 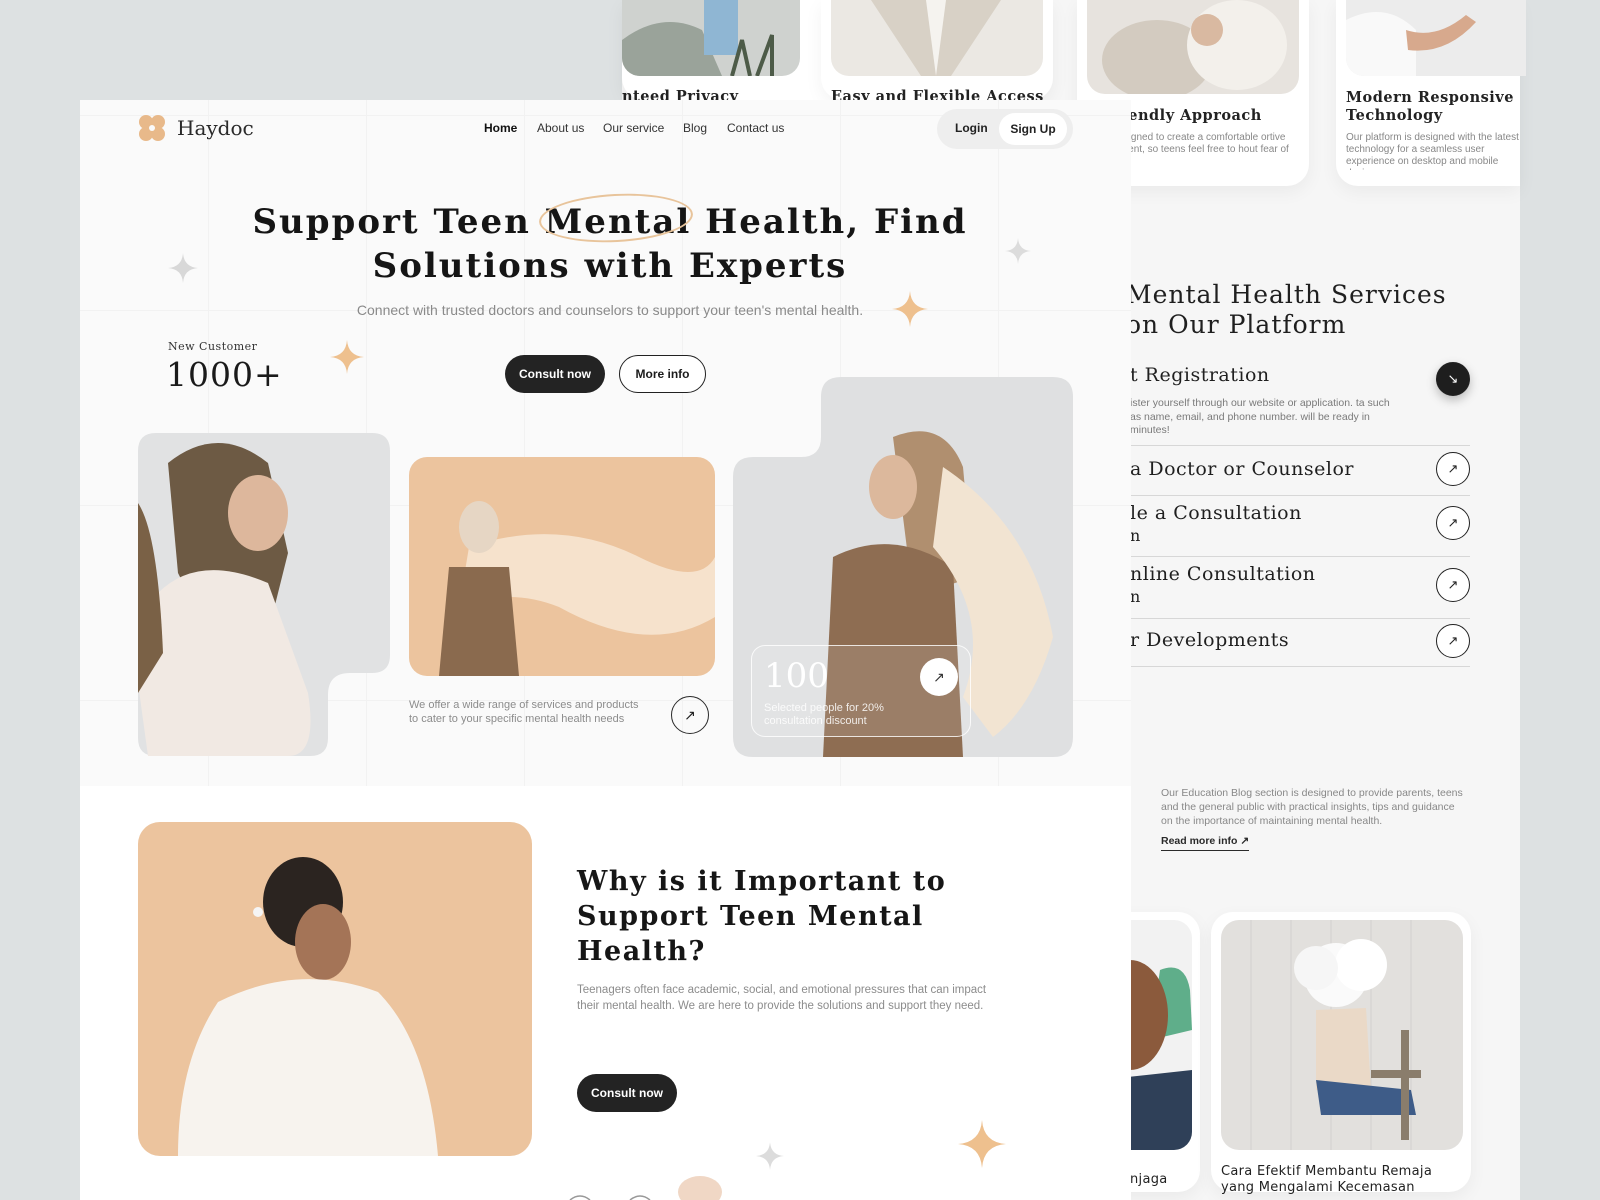 I want to click on new-customer-label: New Customer, so click(x=213, y=346).